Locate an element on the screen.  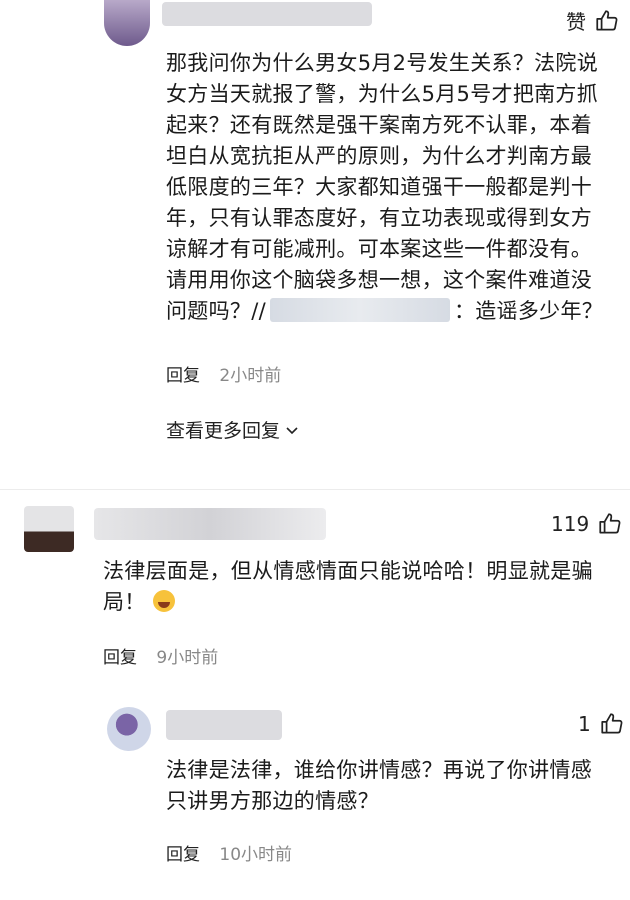
divider is located at coordinates (315, 489).